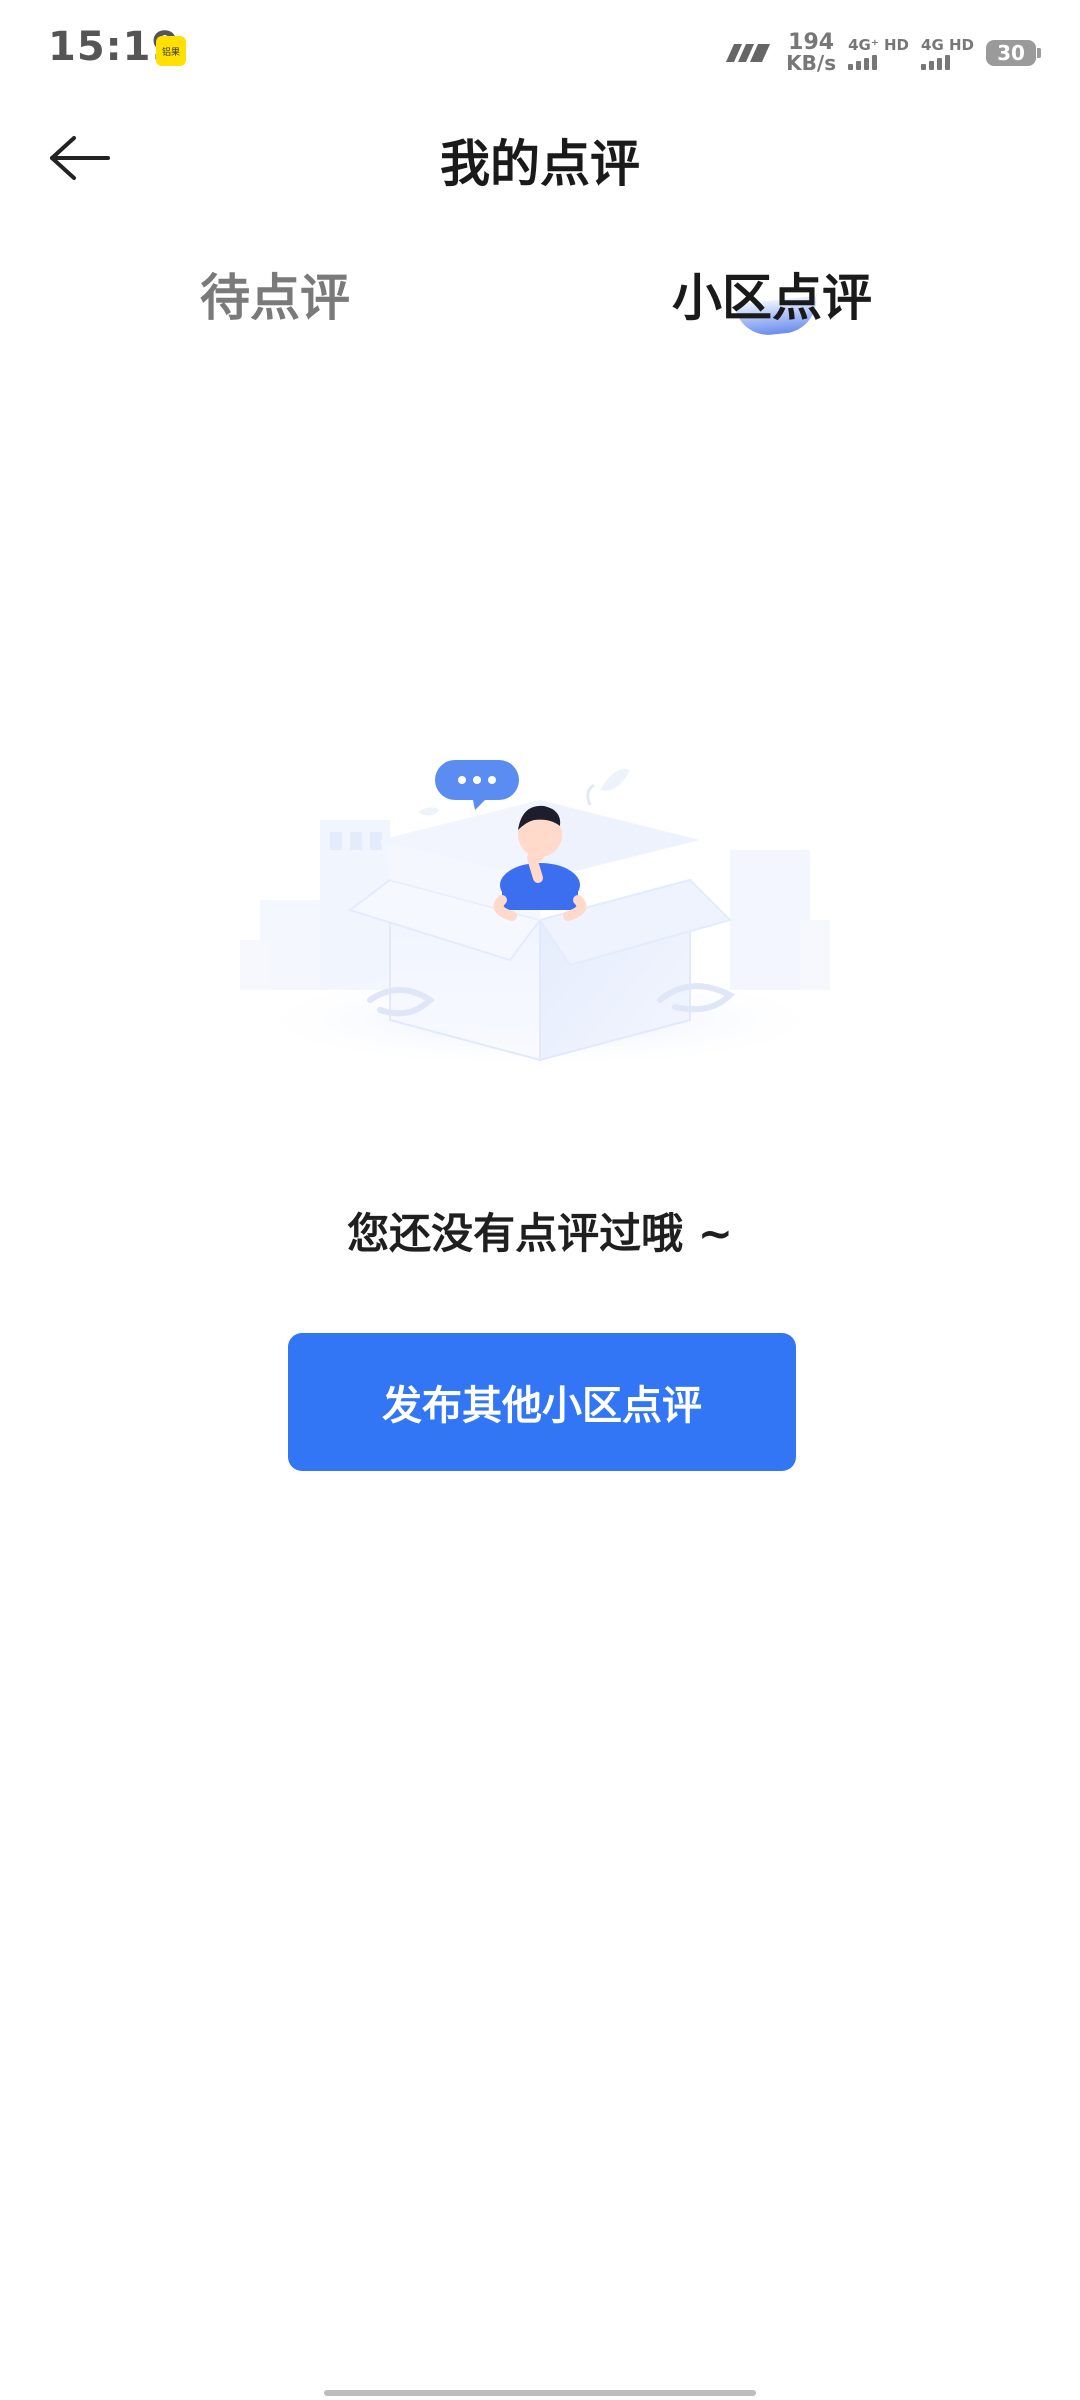 The width and height of the screenshot is (1080, 2400). Describe the element at coordinates (748, 53) in the screenshot. I see `carrier-logo-icon` at that location.